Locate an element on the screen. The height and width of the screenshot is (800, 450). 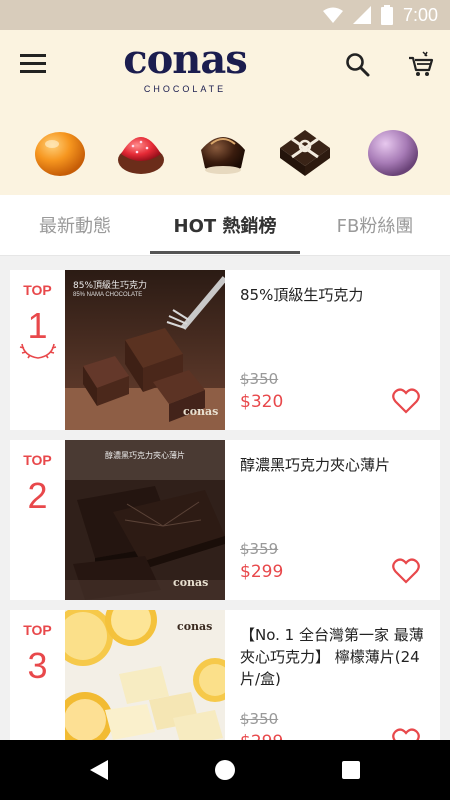
image-caption: 85%頂級生巧克力 is located at coordinates (110, 286).